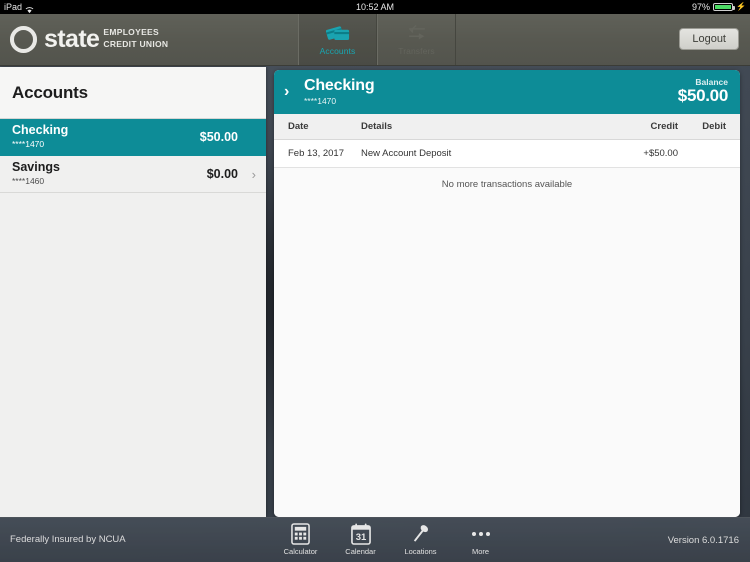  What do you see at coordinates (507, 184) in the screenshot?
I see `no-more-transactions-note: No more transactions available` at bounding box center [507, 184].